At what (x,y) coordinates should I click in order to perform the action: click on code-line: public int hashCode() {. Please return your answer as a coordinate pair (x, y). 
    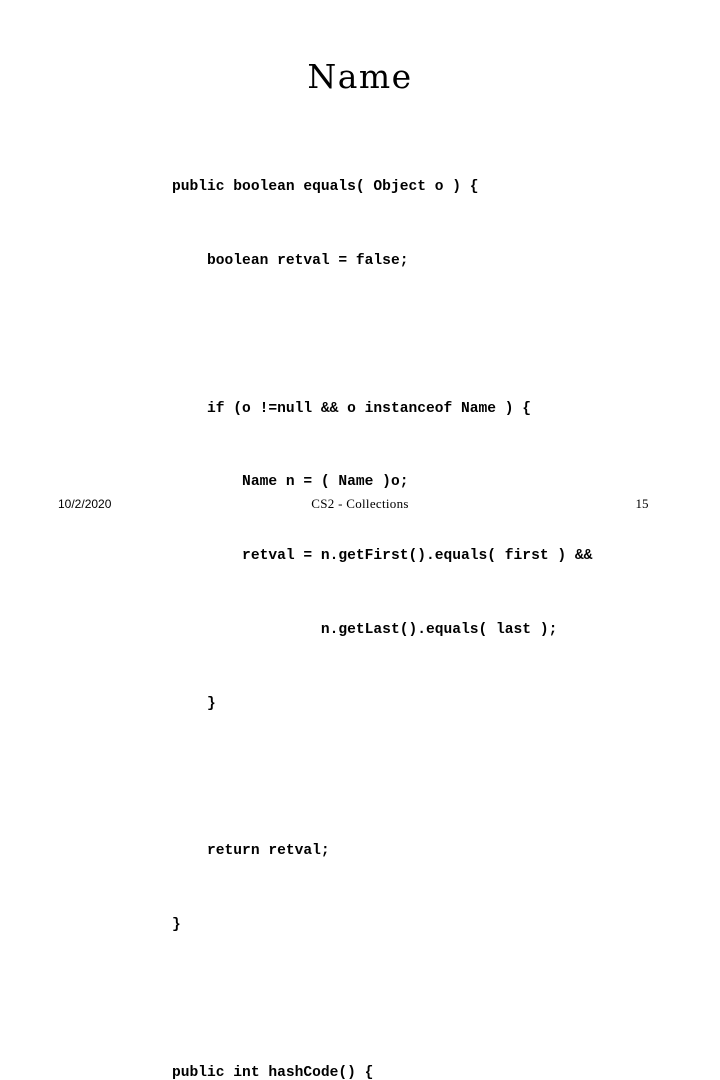
    Looking at the image, I should click on (273, 1072).